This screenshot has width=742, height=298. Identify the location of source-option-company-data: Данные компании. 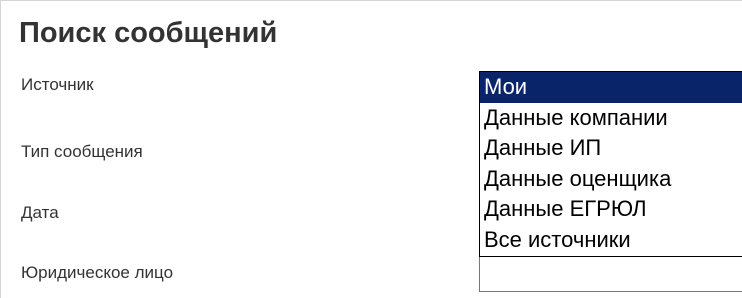
(611, 118).